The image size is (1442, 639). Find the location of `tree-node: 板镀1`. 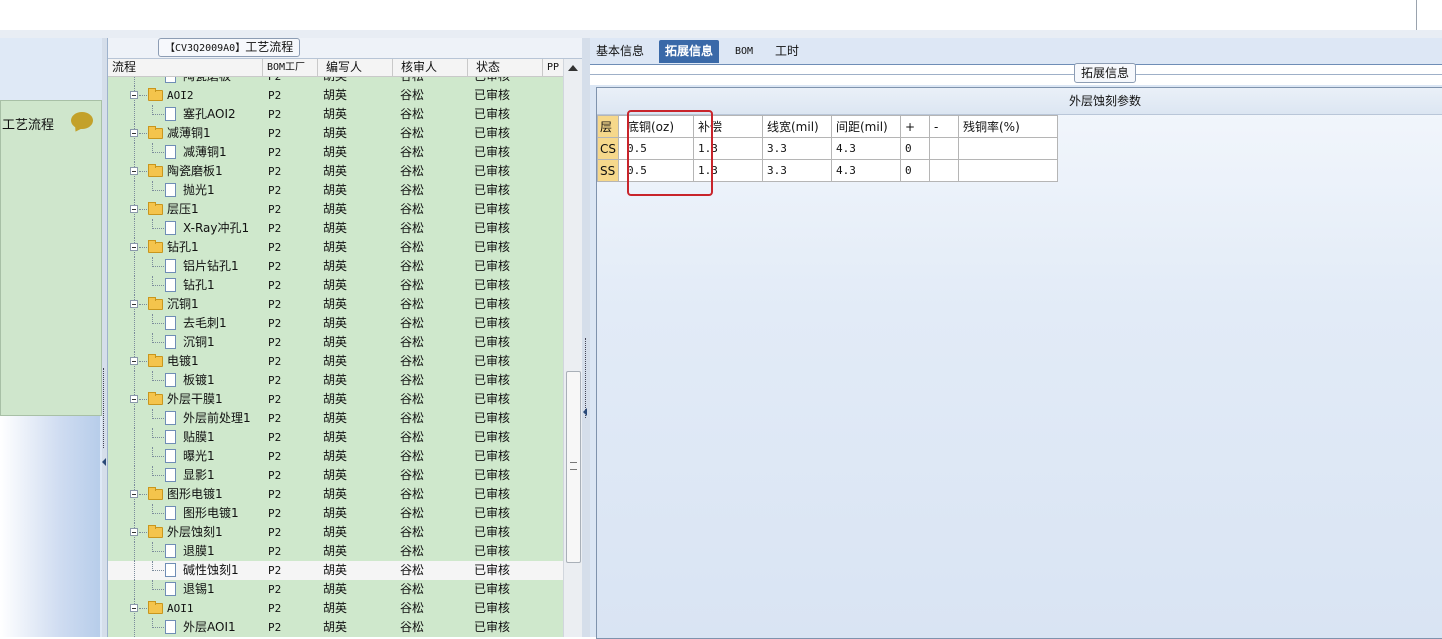

tree-node: 板镀1 is located at coordinates (185, 380).